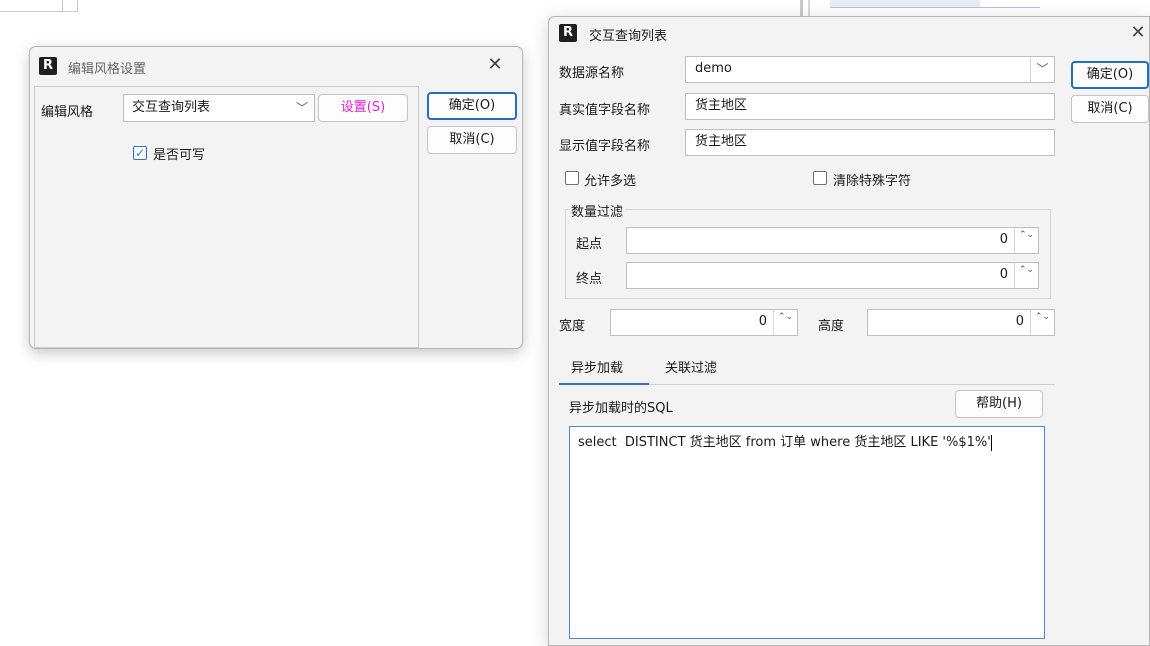 This screenshot has height=646, width=1150. Describe the element at coordinates (226, 217) in the screenshot. I see `style-panel: 编辑风格 交互查询列表 ﹀ 设置(S) ✓ 是否可写` at that location.